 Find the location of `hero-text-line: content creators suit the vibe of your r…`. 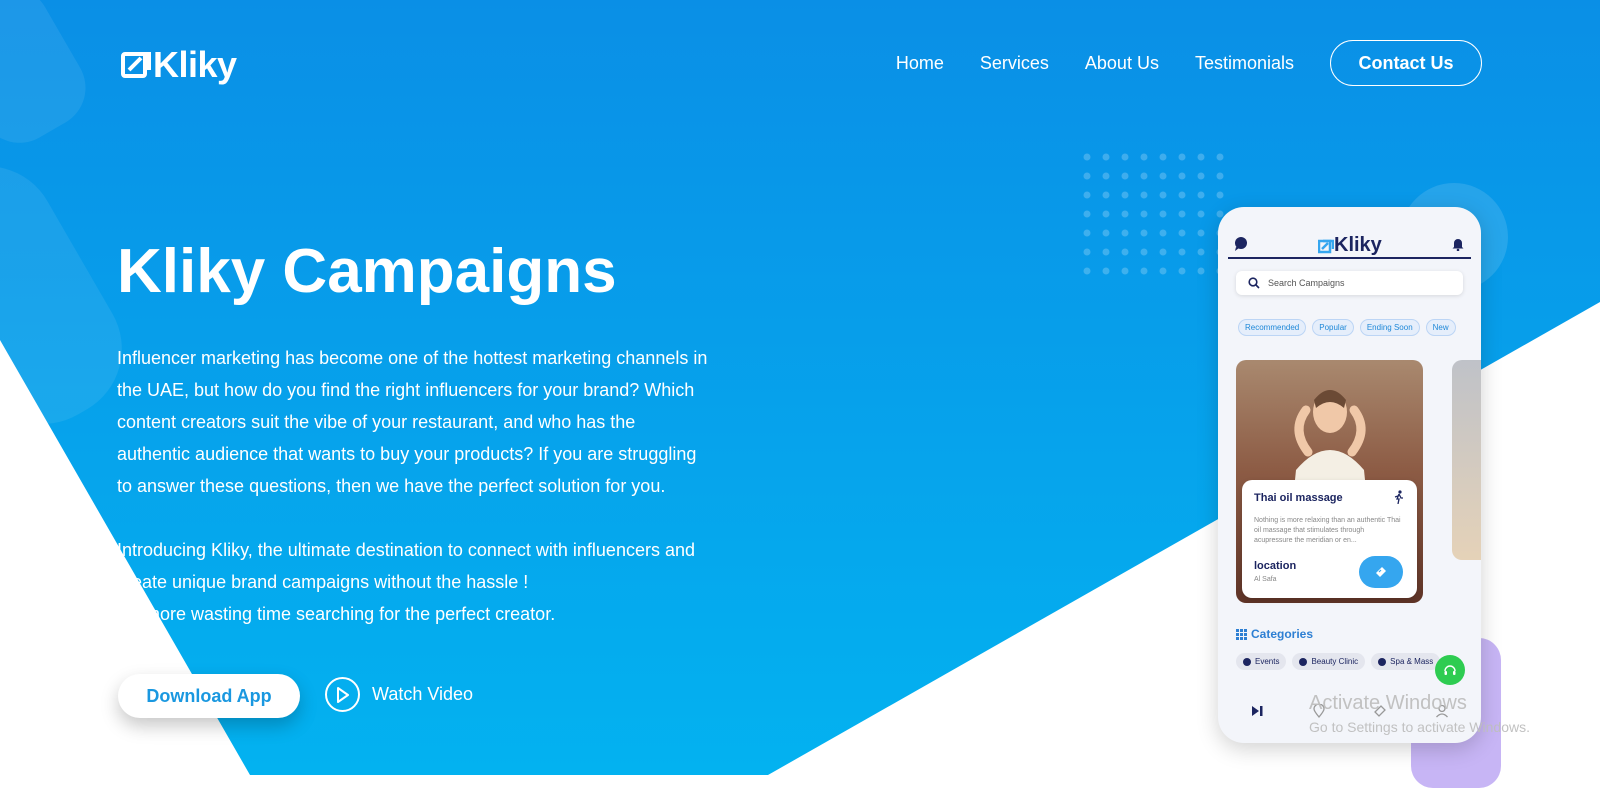

hero-text-line: content creators suit the vibe of your r… is located at coordinates (376, 422).